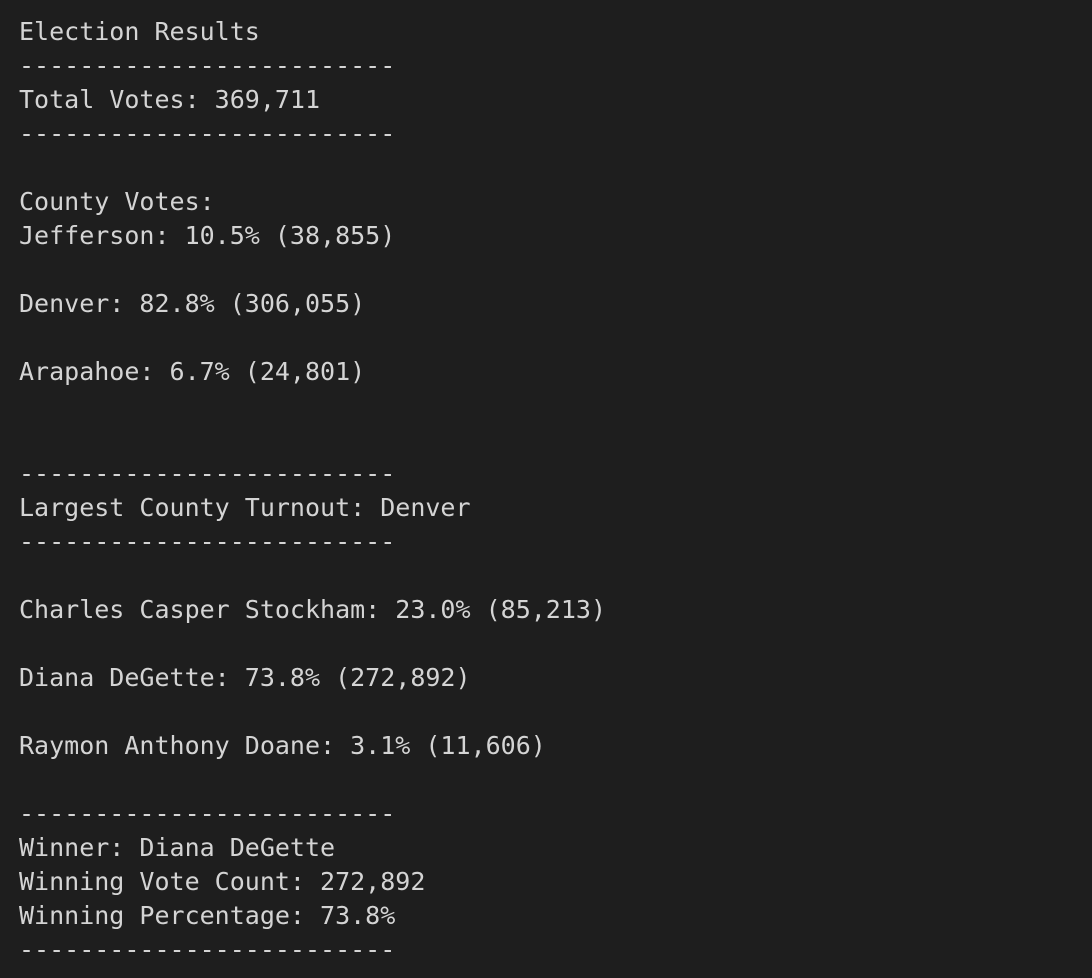  I want to click on total-votes: Total Votes: 369,711, so click(170, 99).